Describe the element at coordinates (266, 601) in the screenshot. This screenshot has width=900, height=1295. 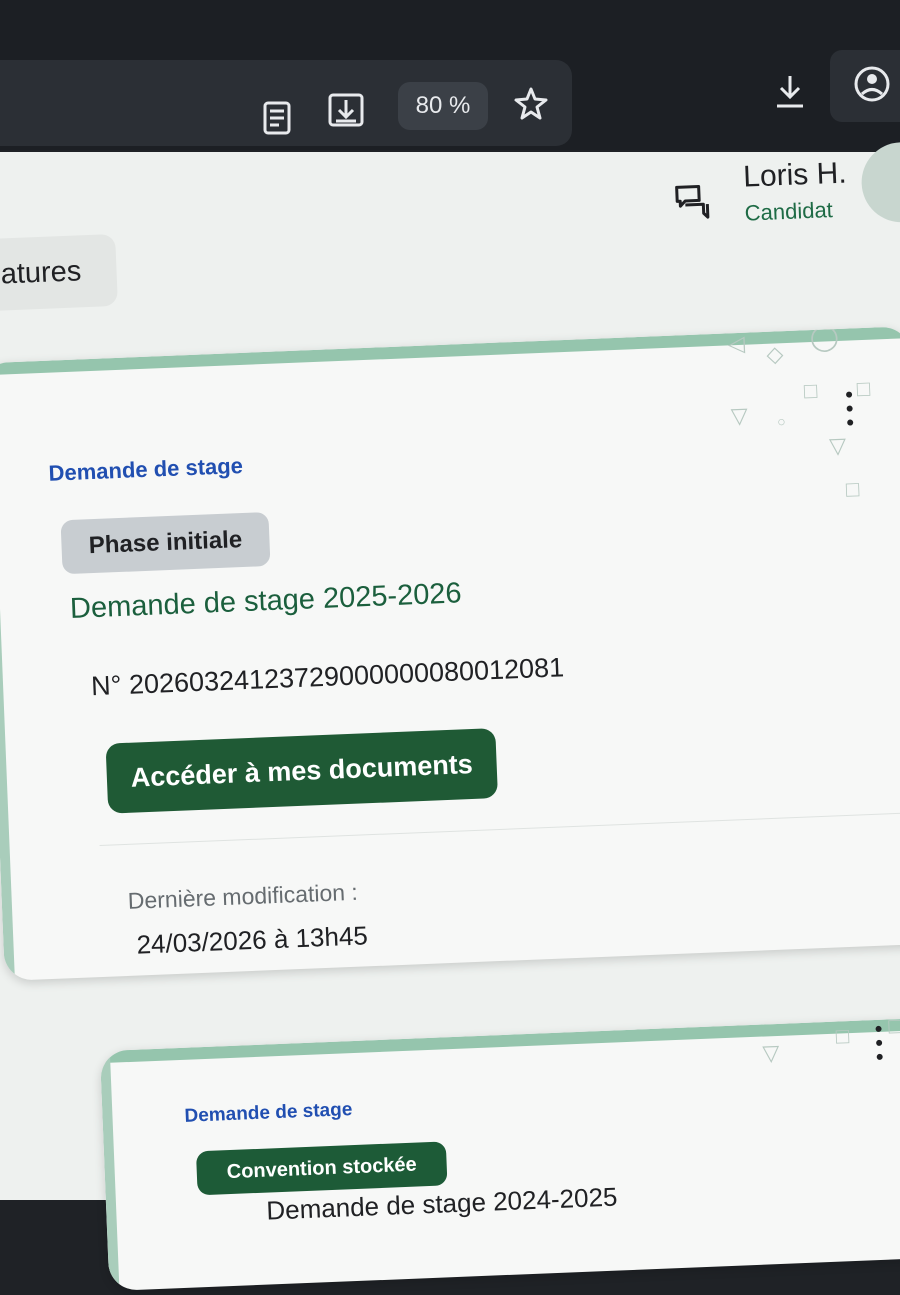
I see `application-title: Demande de stage 2025-2026` at that location.